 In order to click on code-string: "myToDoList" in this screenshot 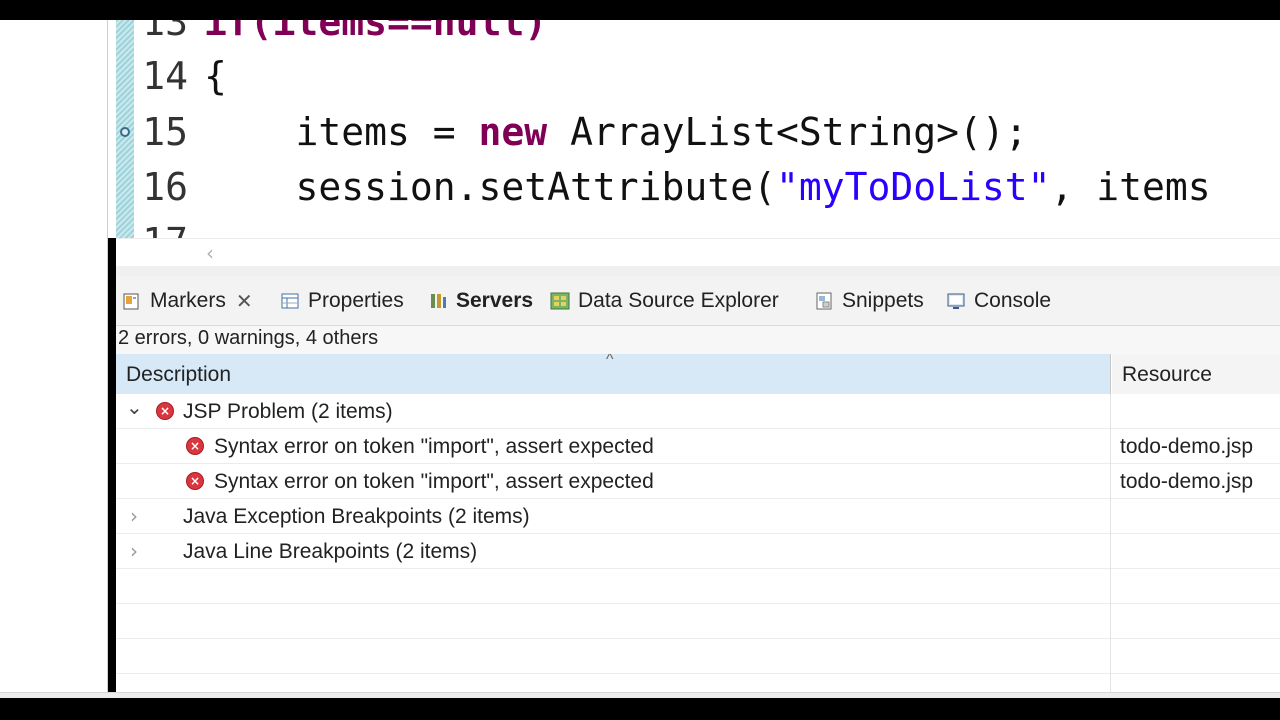, I will do `click(913, 187)`.